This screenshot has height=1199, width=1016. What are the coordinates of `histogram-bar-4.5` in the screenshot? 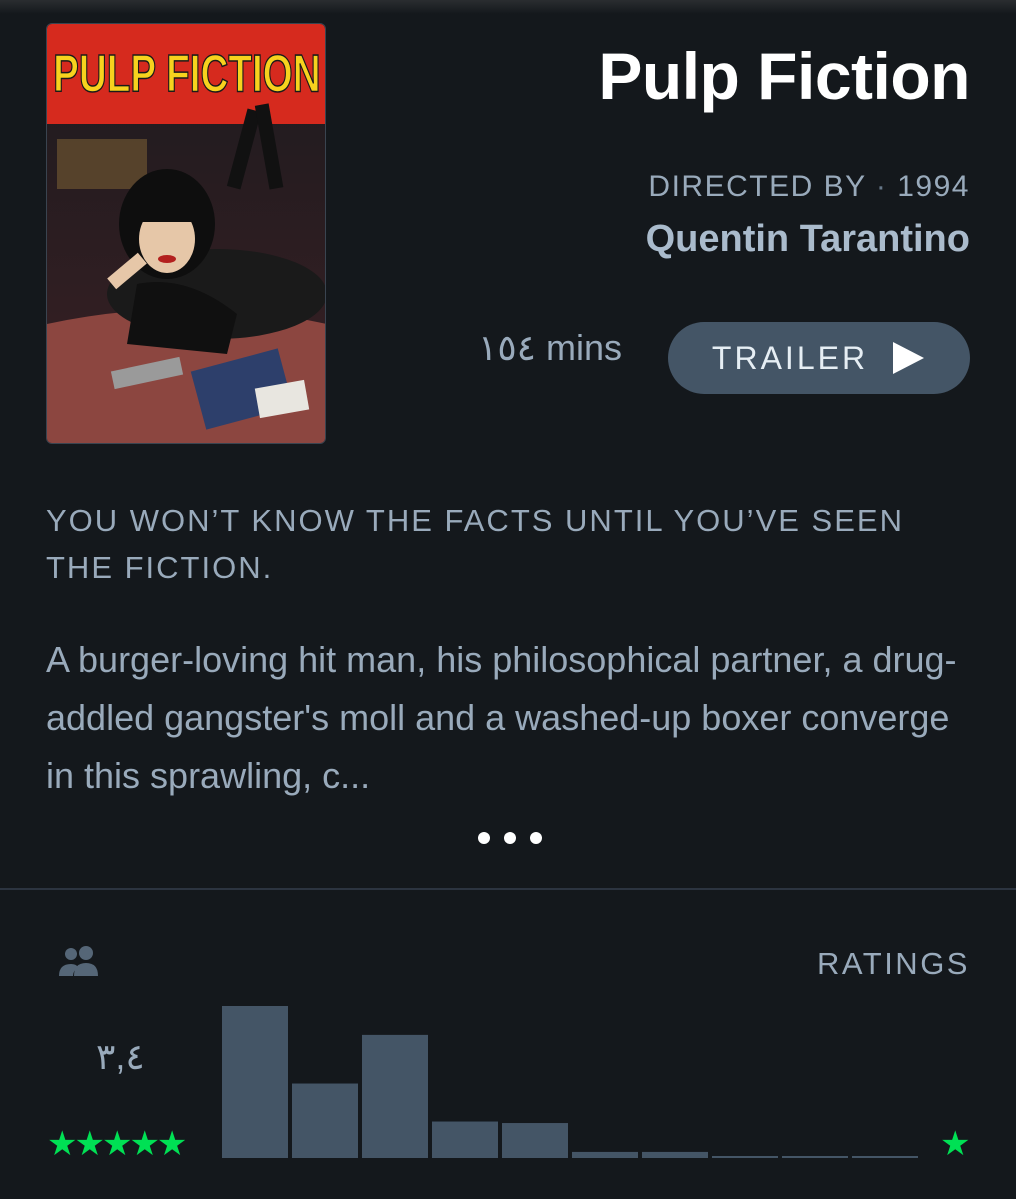 It's located at (325, 1120).